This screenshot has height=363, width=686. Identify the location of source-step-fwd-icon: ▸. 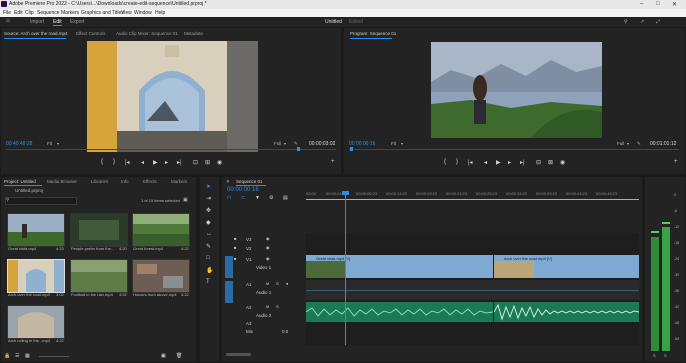
(166, 162).